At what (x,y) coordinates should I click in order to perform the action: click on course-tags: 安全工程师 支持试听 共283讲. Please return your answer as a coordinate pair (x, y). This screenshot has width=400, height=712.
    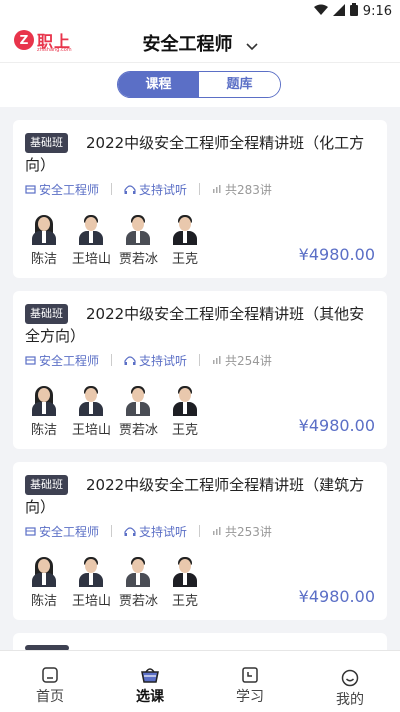
    Looking at the image, I should click on (148, 189).